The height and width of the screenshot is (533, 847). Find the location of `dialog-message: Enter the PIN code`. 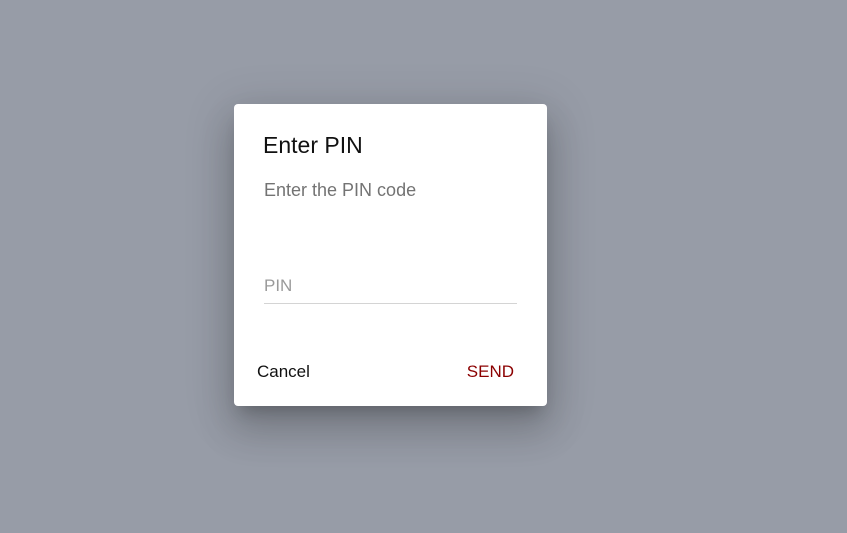

dialog-message: Enter the PIN code is located at coordinates (340, 190).